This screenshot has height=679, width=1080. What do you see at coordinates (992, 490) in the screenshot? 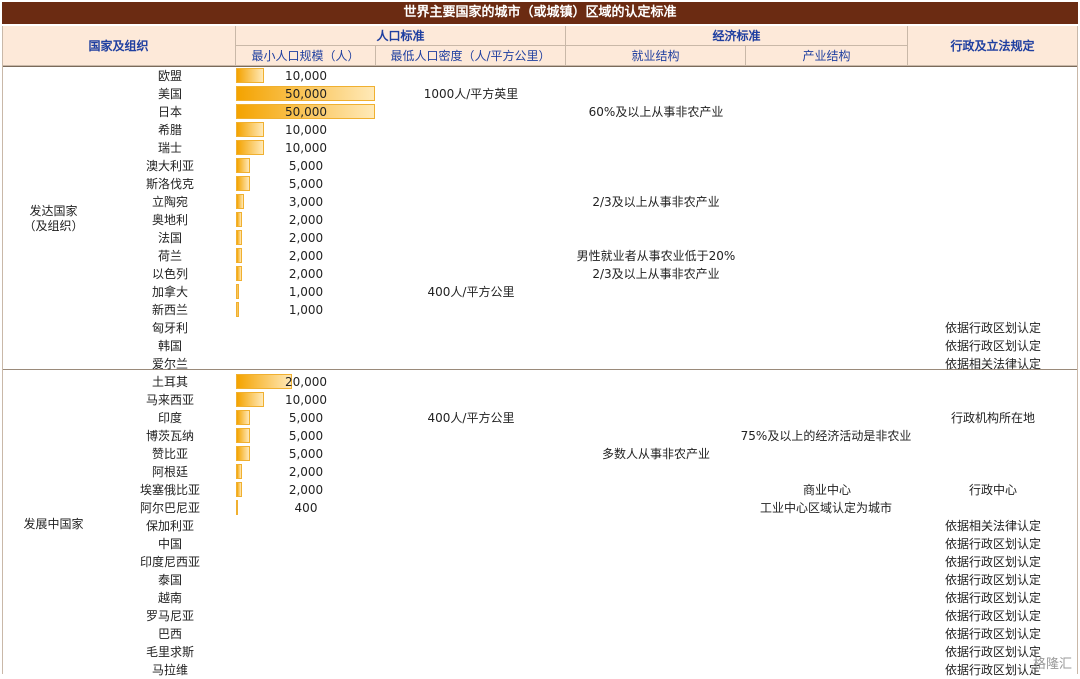
I see `admin-cell: 行政中心` at bounding box center [992, 490].